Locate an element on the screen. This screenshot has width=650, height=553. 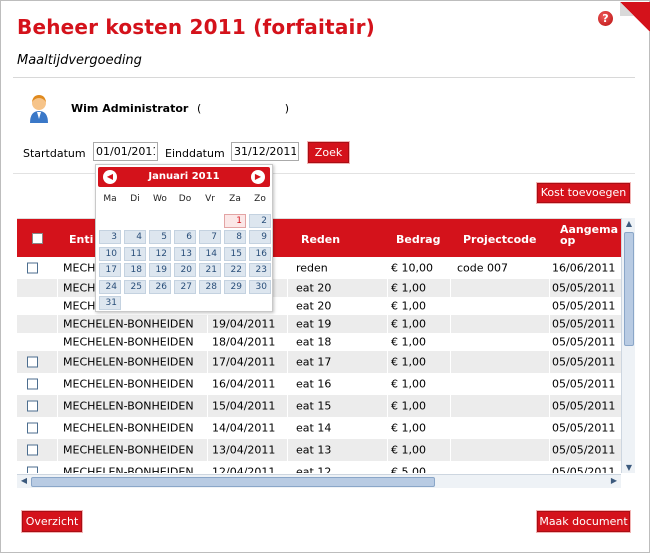
calendar-day: 12 is located at coordinates (160, 254).